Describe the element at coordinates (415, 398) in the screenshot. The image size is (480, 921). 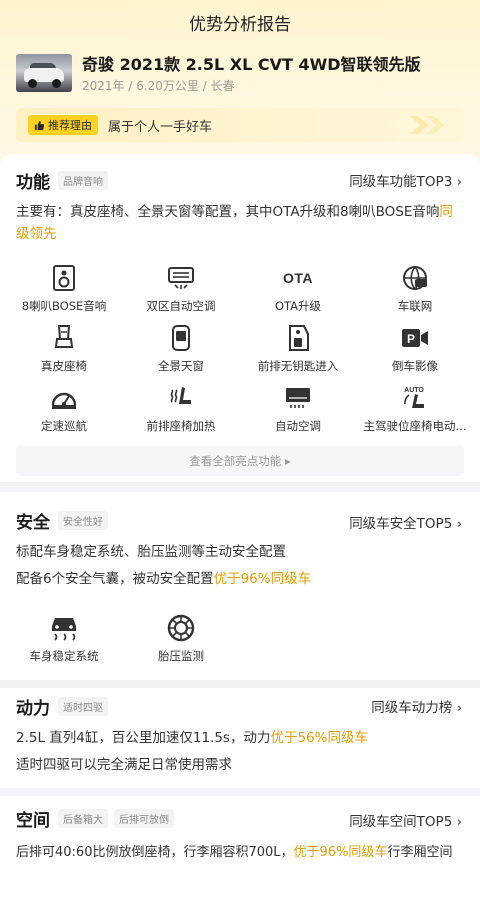
I see `power-seat-icon: AUTO` at that location.